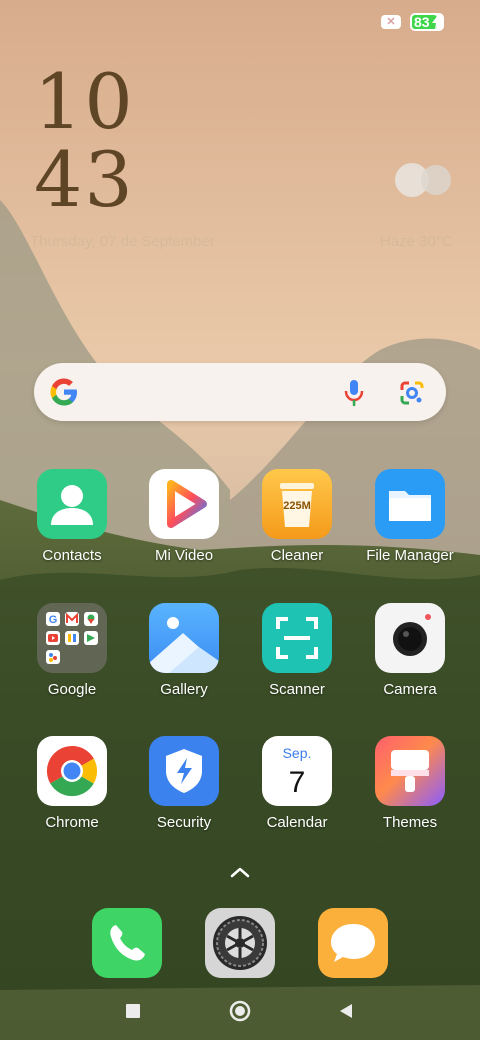 This screenshot has width=480, height=1040. What do you see at coordinates (354, 393) in the screenshot?
I see `microphone-icon` at bounding box center [354, 393].